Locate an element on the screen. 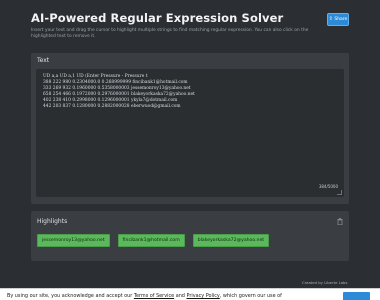 This screenshot has height=300, width=380. resize-handle is located at coordinates (339, 192).